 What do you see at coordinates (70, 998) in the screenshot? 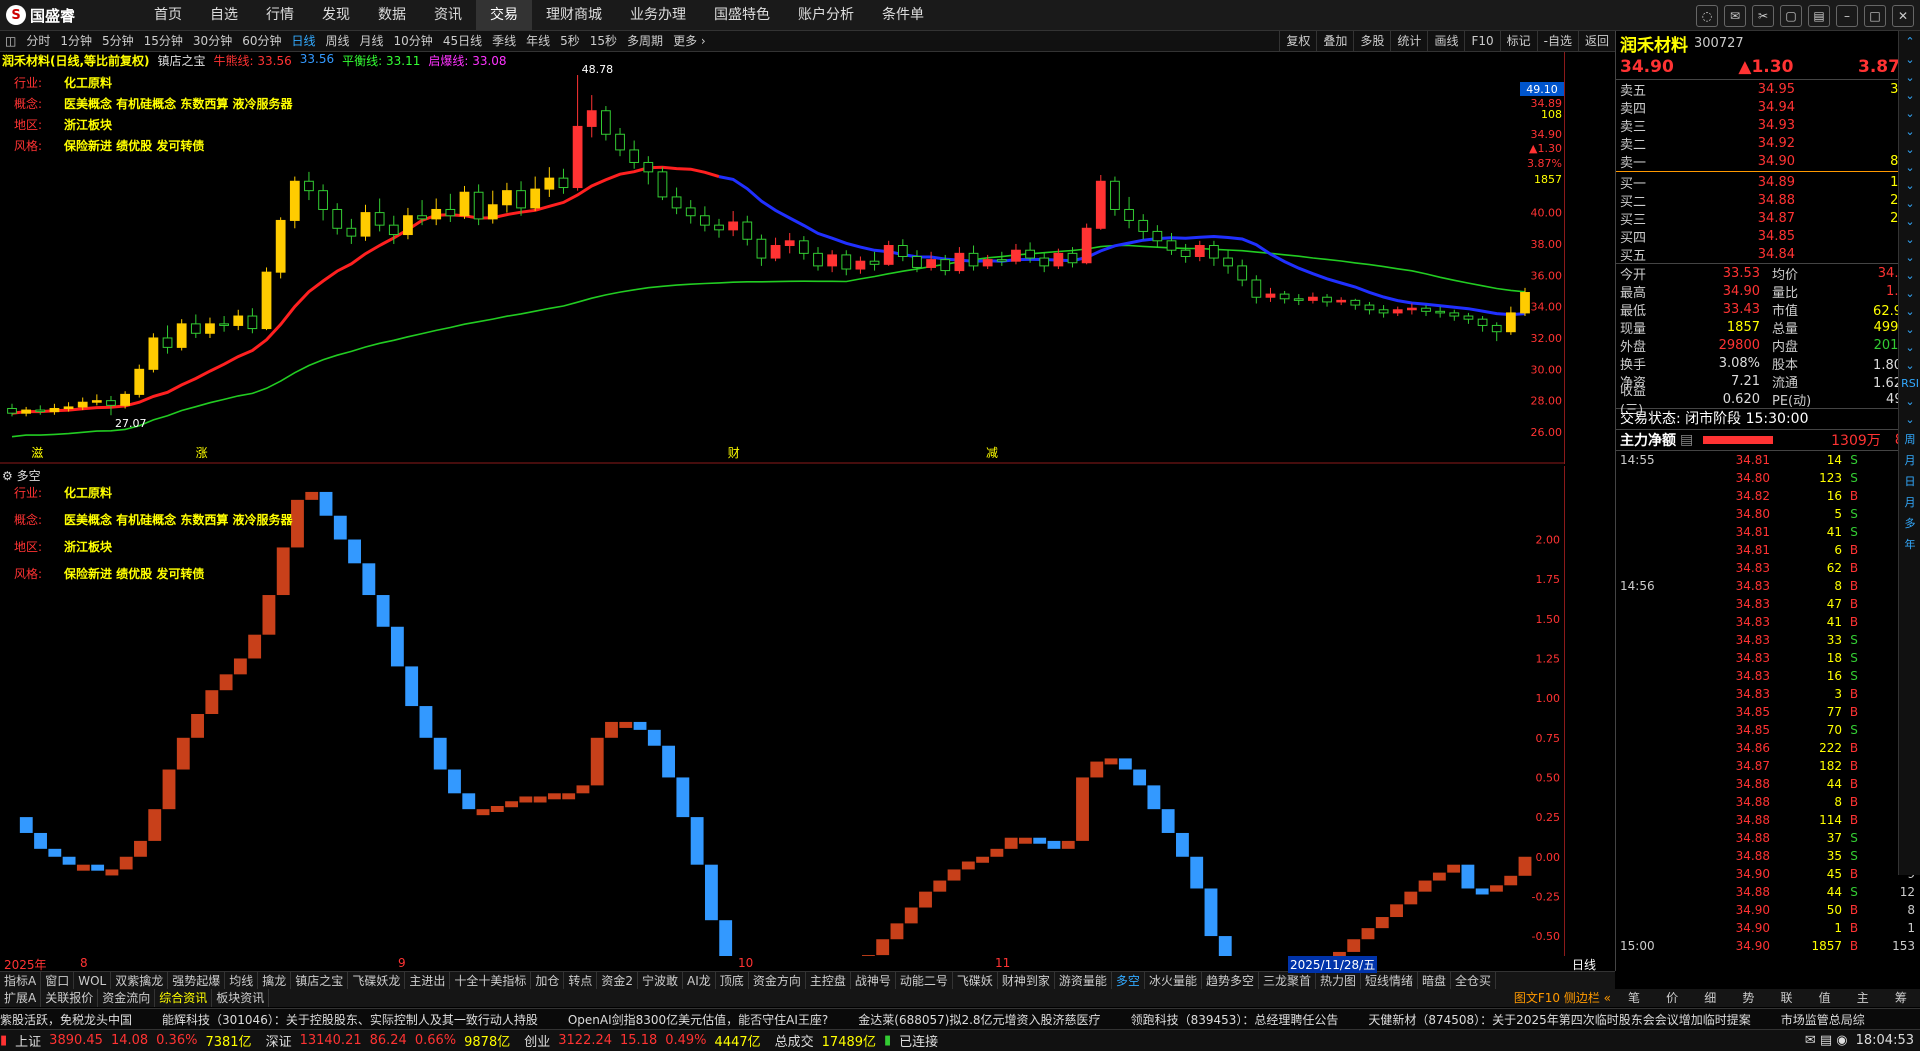
I see `bottom-tab: 关联报价` at bounding box center [70, 998].